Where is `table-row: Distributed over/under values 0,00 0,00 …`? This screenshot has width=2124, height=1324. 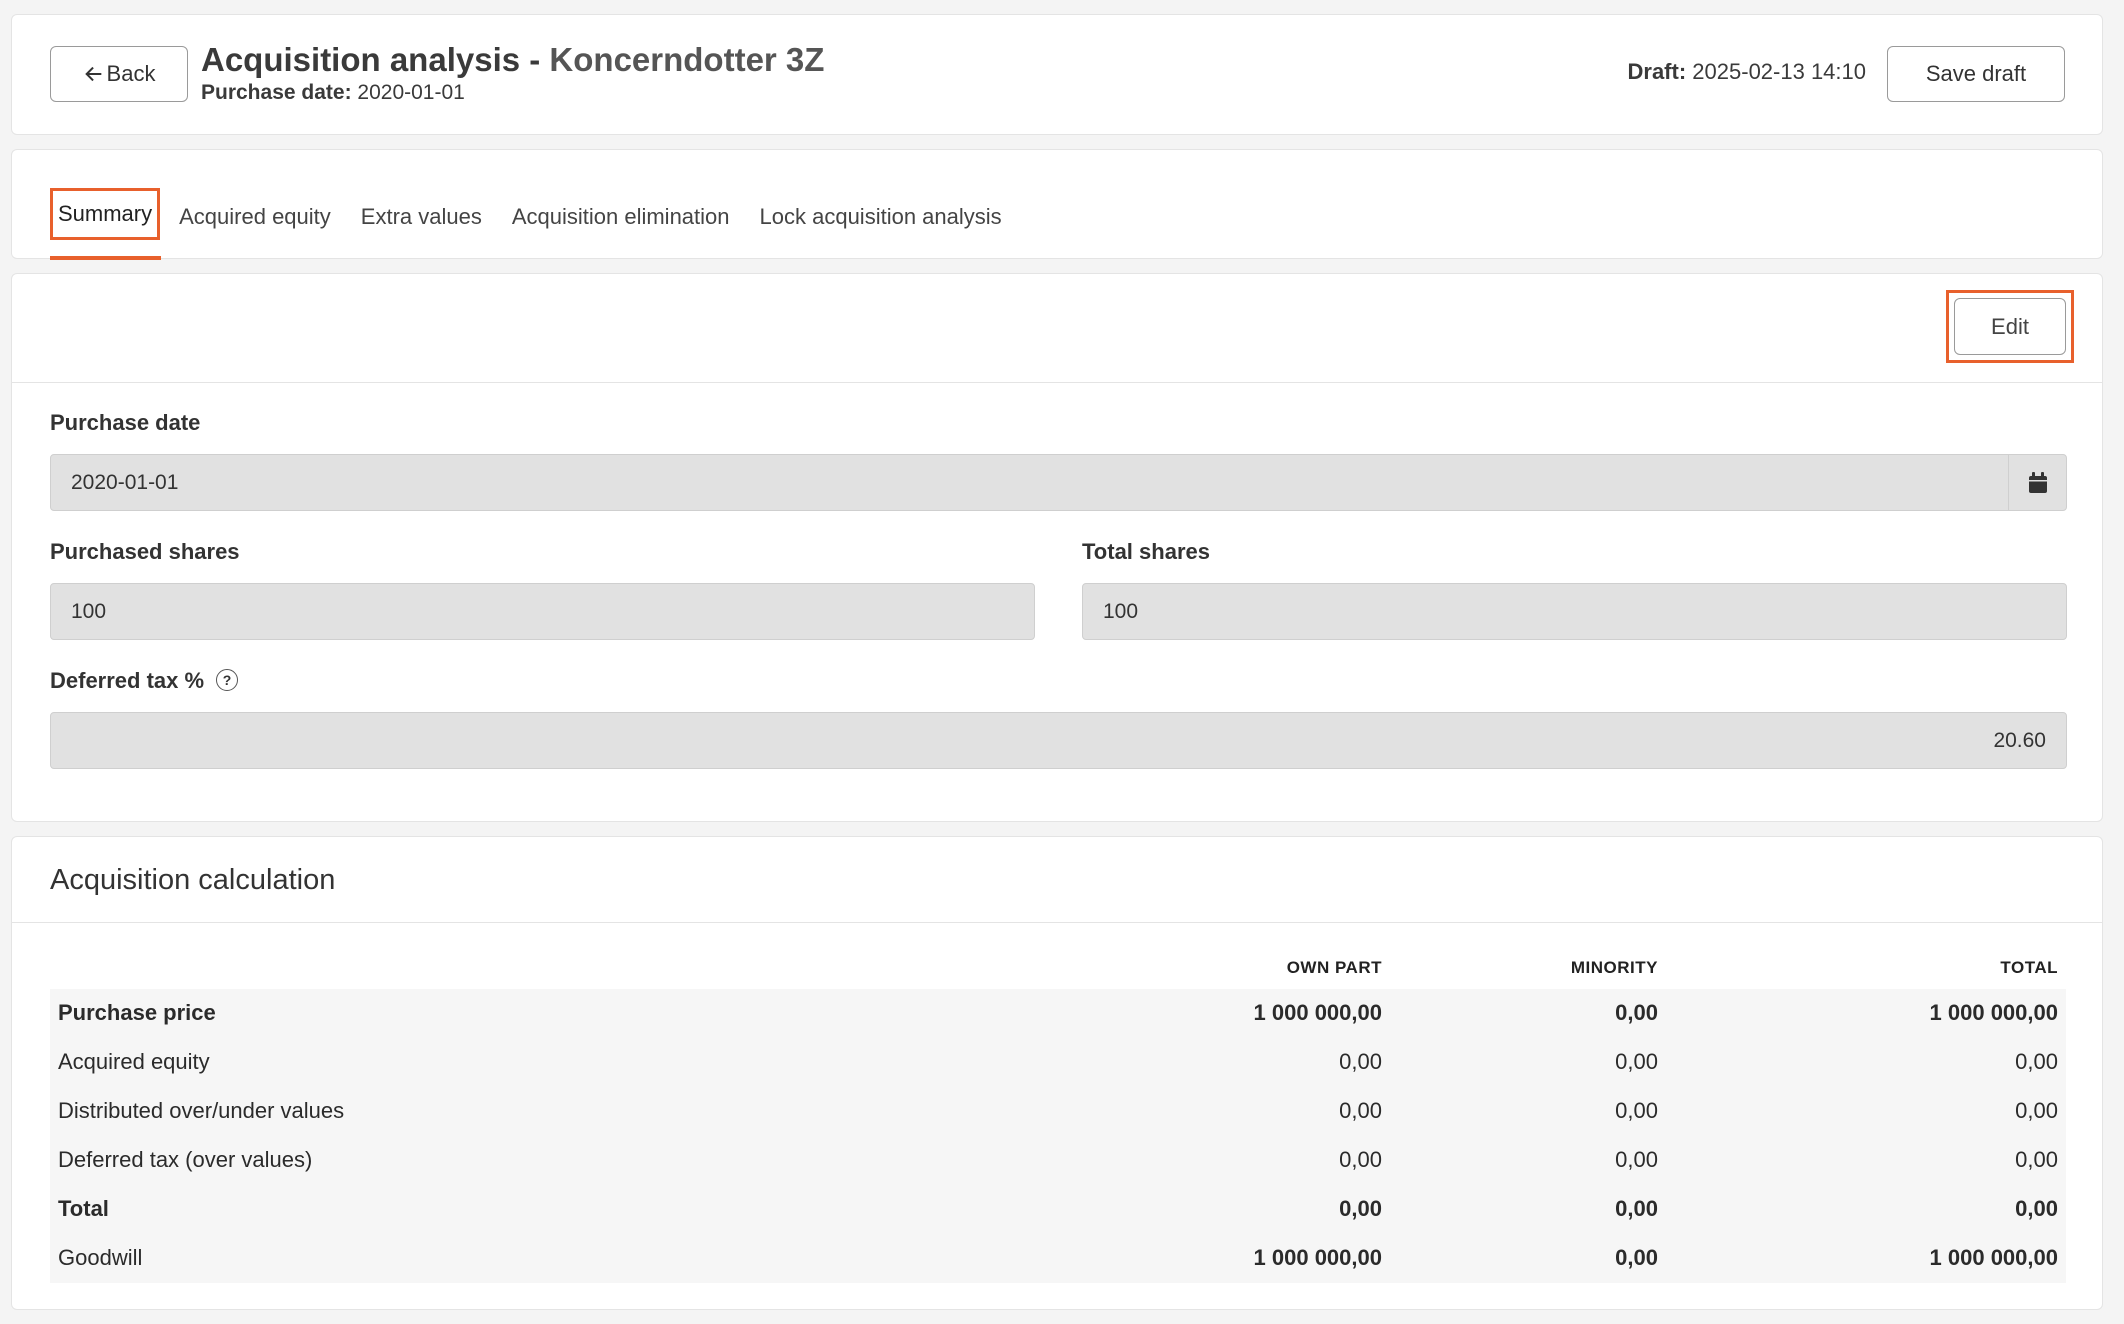
table-row: Distributed over/under values 0,00 0,00 … is located at coordinates (1058, 1111).